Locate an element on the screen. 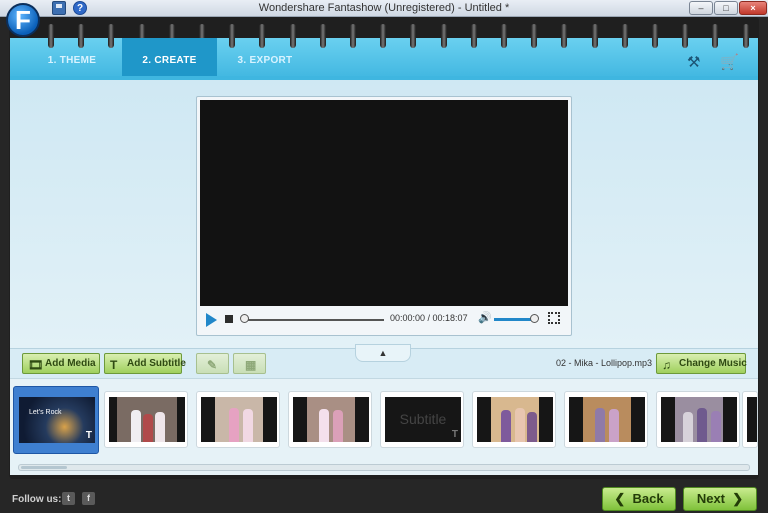 Image resolution: width=768 pixels, height=513 pixels. hammer-icon: ⚒ is located at coordinates (693, 62).